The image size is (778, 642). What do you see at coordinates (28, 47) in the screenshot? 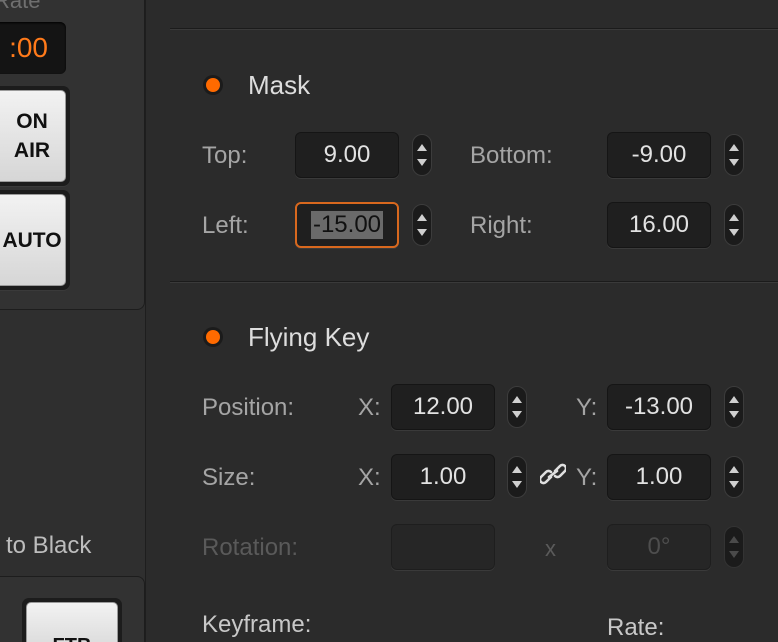
I see `transition-rate-value: :00` at bounding box center [28, 47].